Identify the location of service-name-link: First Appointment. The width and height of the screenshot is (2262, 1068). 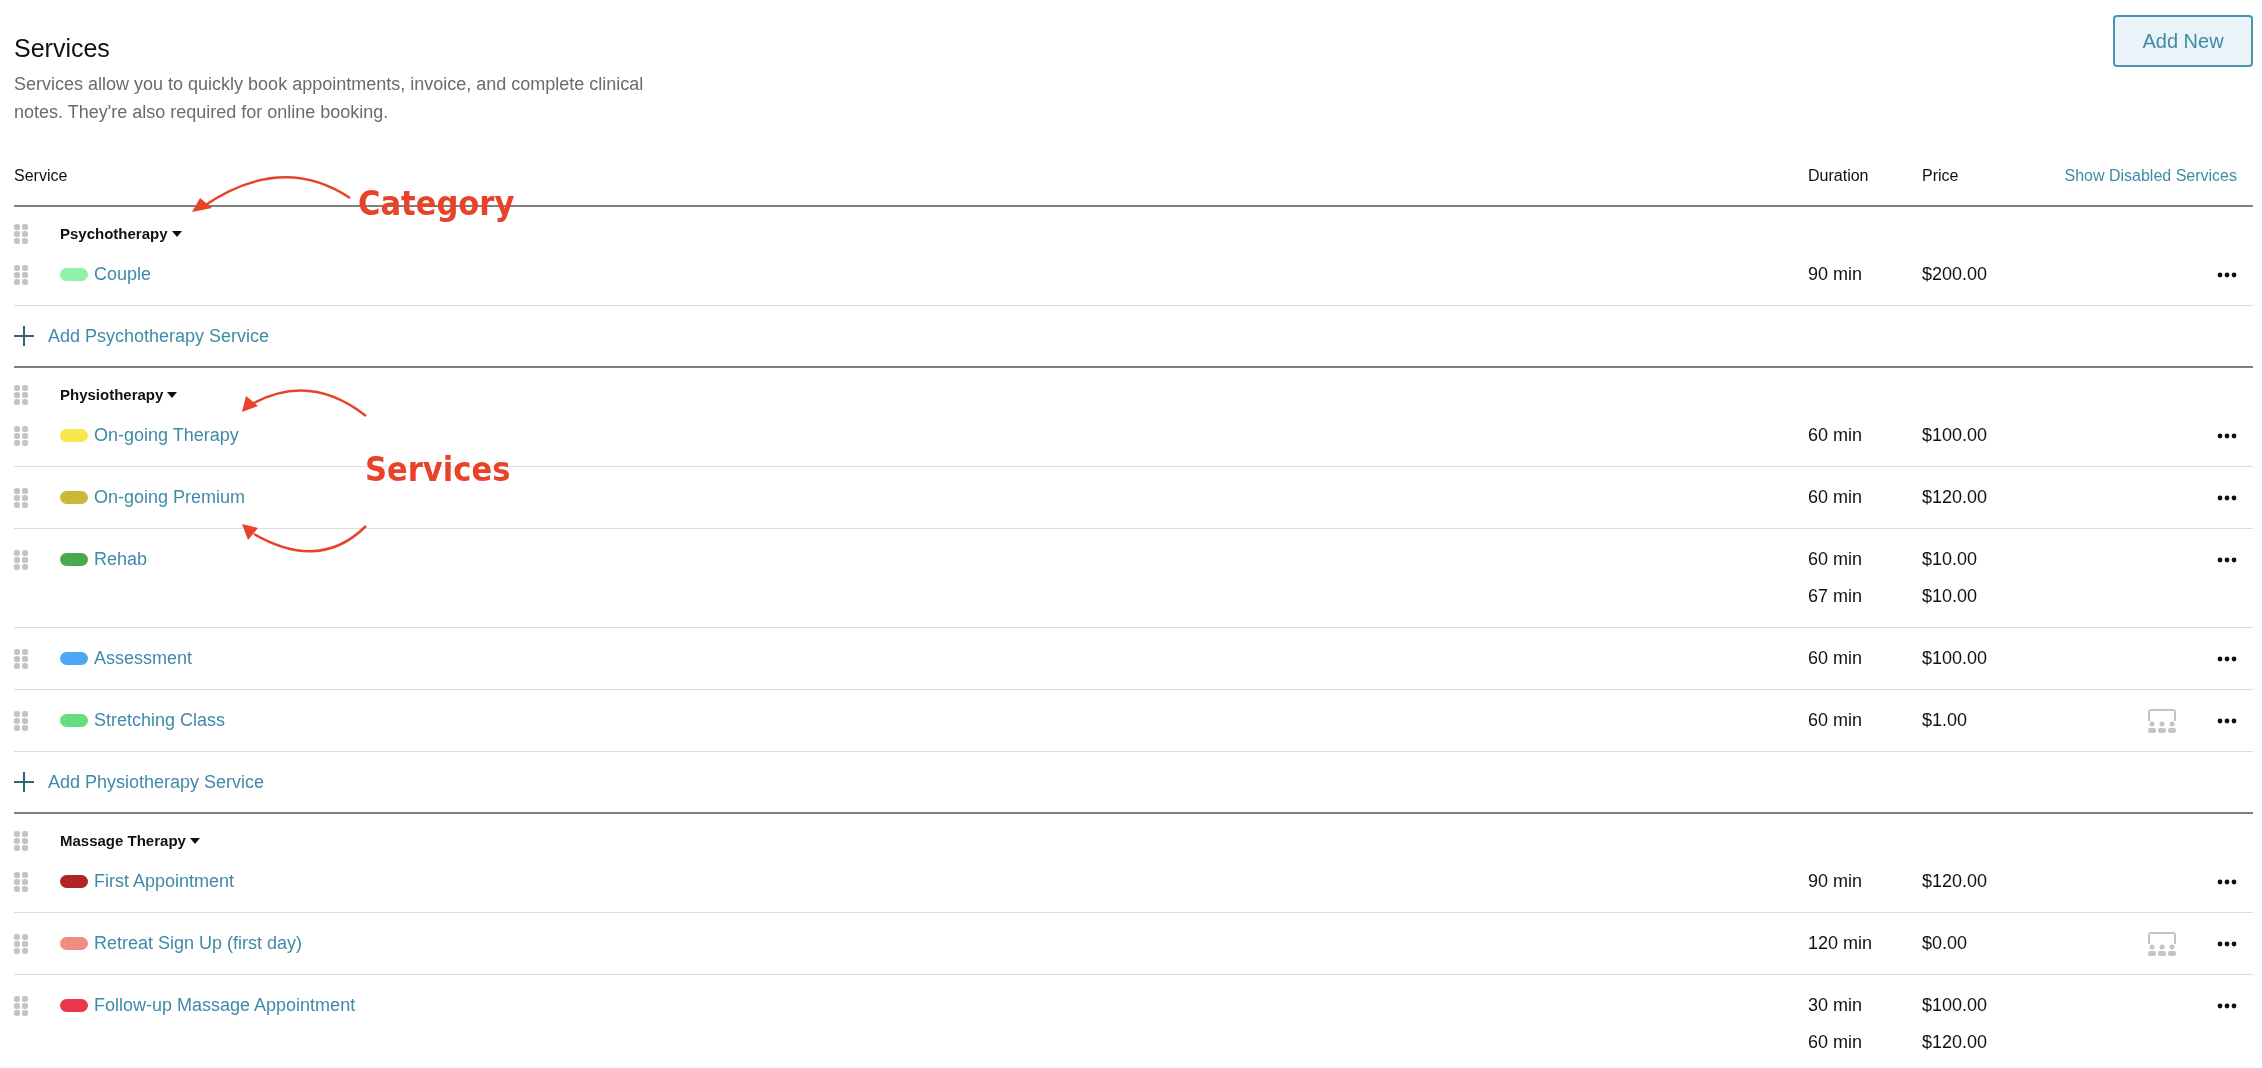
(164, 881).